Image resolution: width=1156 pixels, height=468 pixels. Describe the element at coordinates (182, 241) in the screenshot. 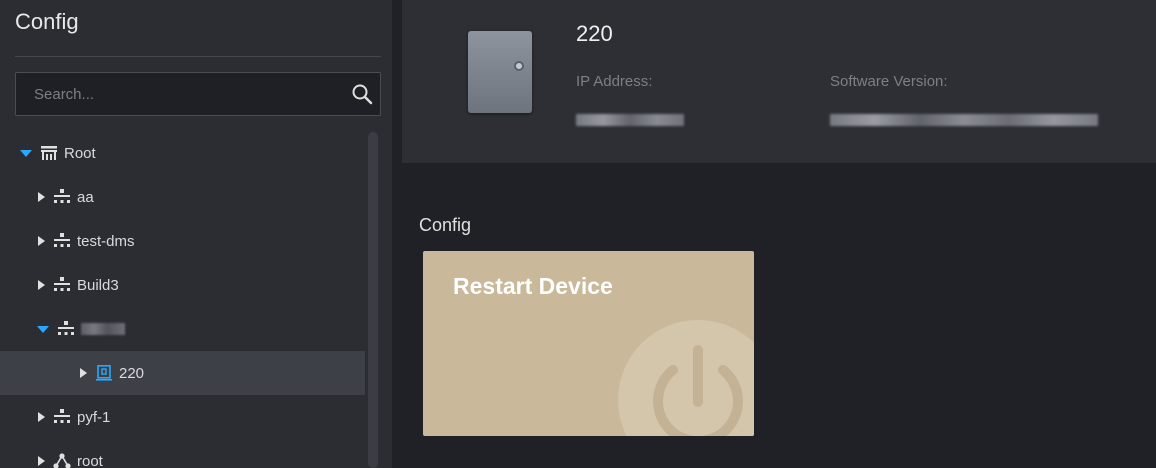

I see `tree-node-test-dms: test-dms` at that location.